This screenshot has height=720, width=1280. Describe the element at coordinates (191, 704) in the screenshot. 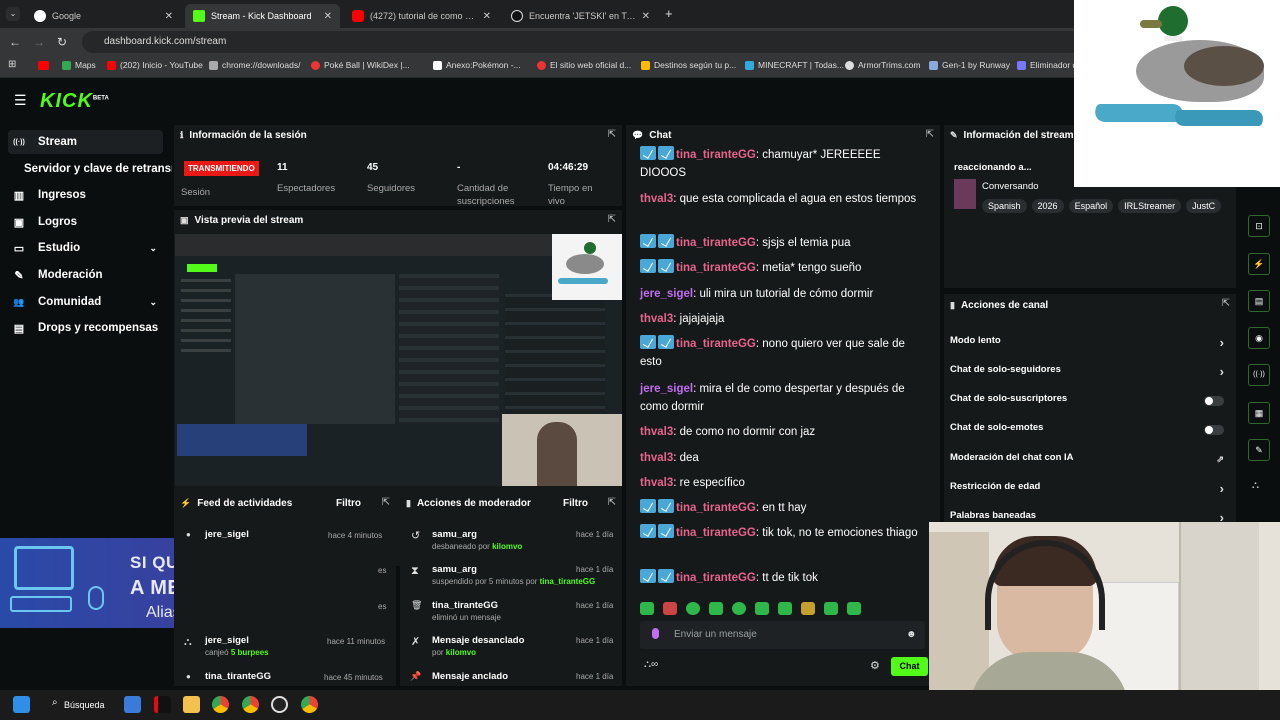

I see `file-explorer-icon` at that location.